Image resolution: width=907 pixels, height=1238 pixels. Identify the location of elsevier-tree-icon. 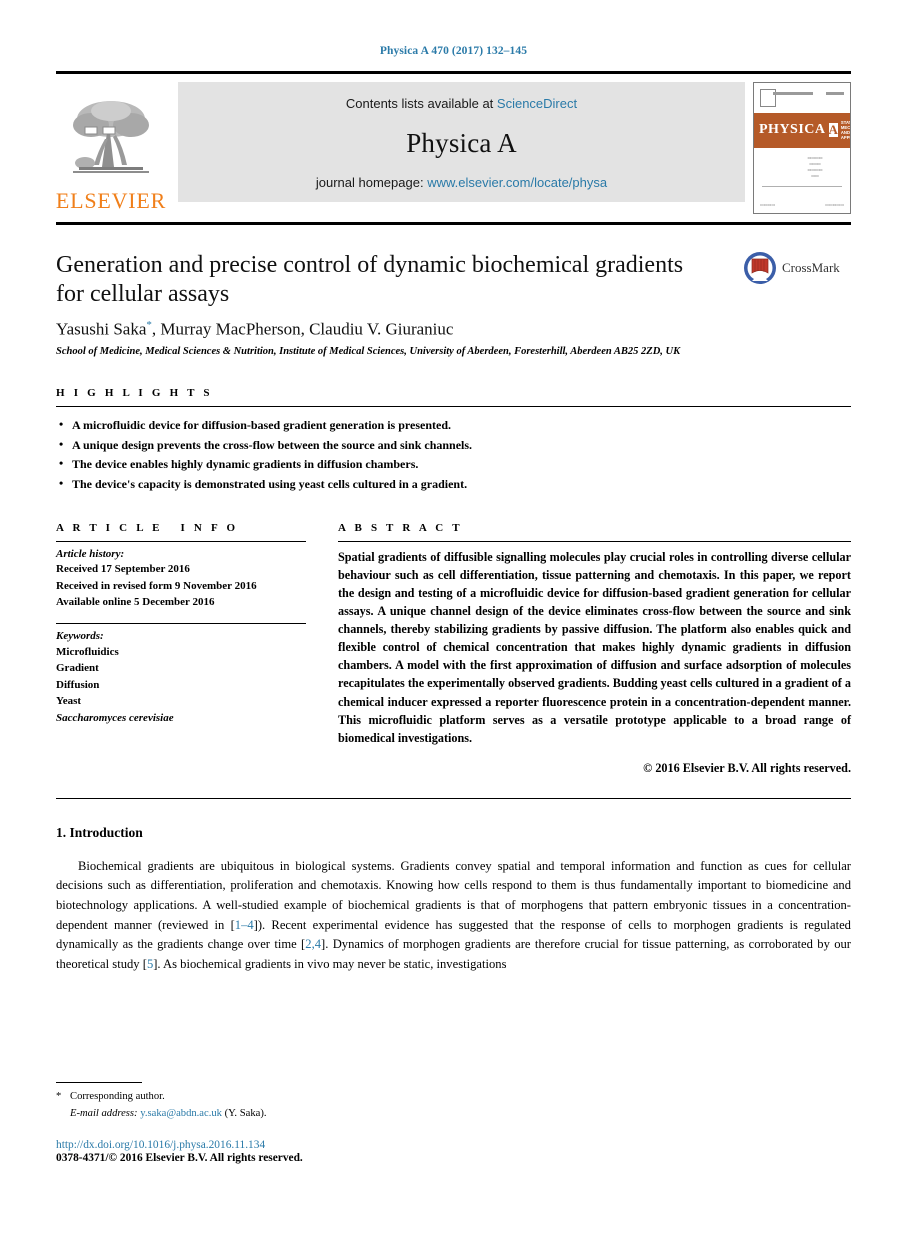
(111, 137).